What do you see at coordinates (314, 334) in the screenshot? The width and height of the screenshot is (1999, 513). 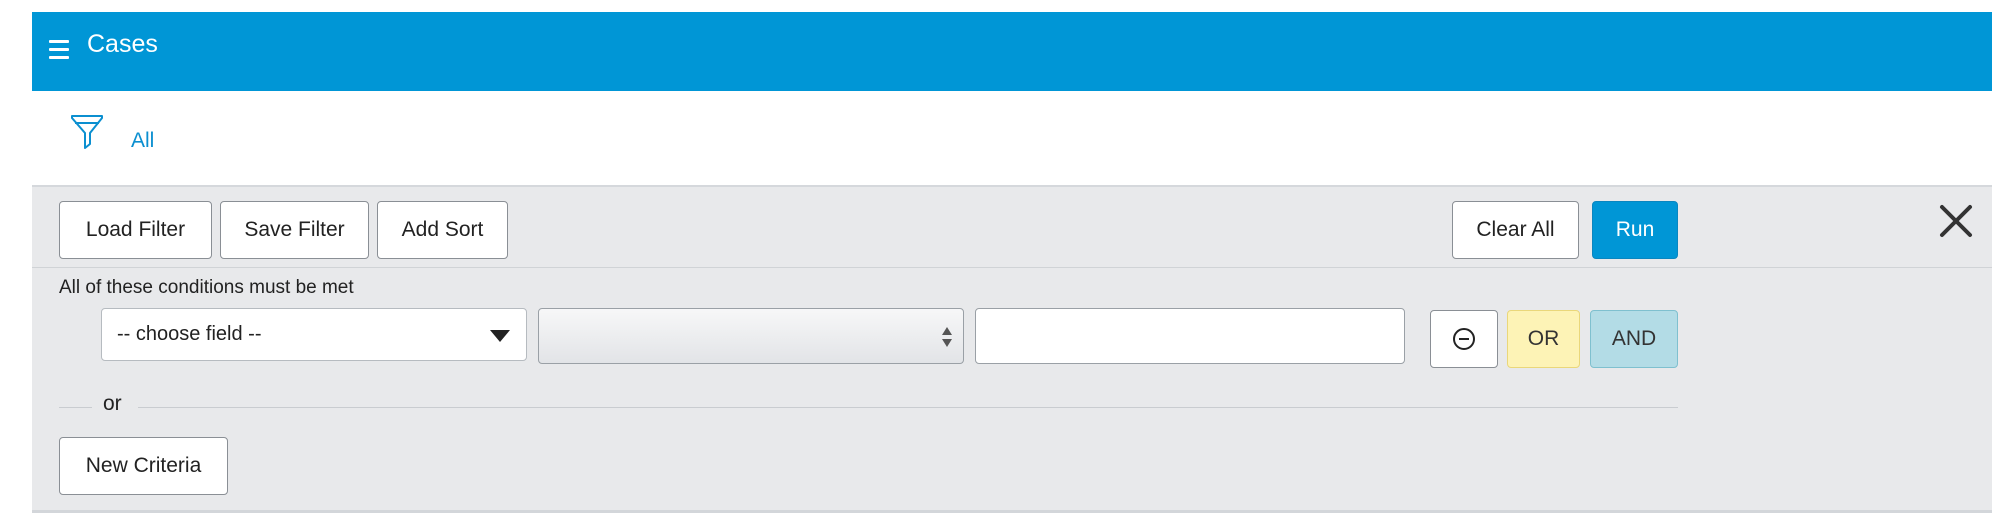 I see `field-select: -- choose field --` at bounding box center [314, 334].